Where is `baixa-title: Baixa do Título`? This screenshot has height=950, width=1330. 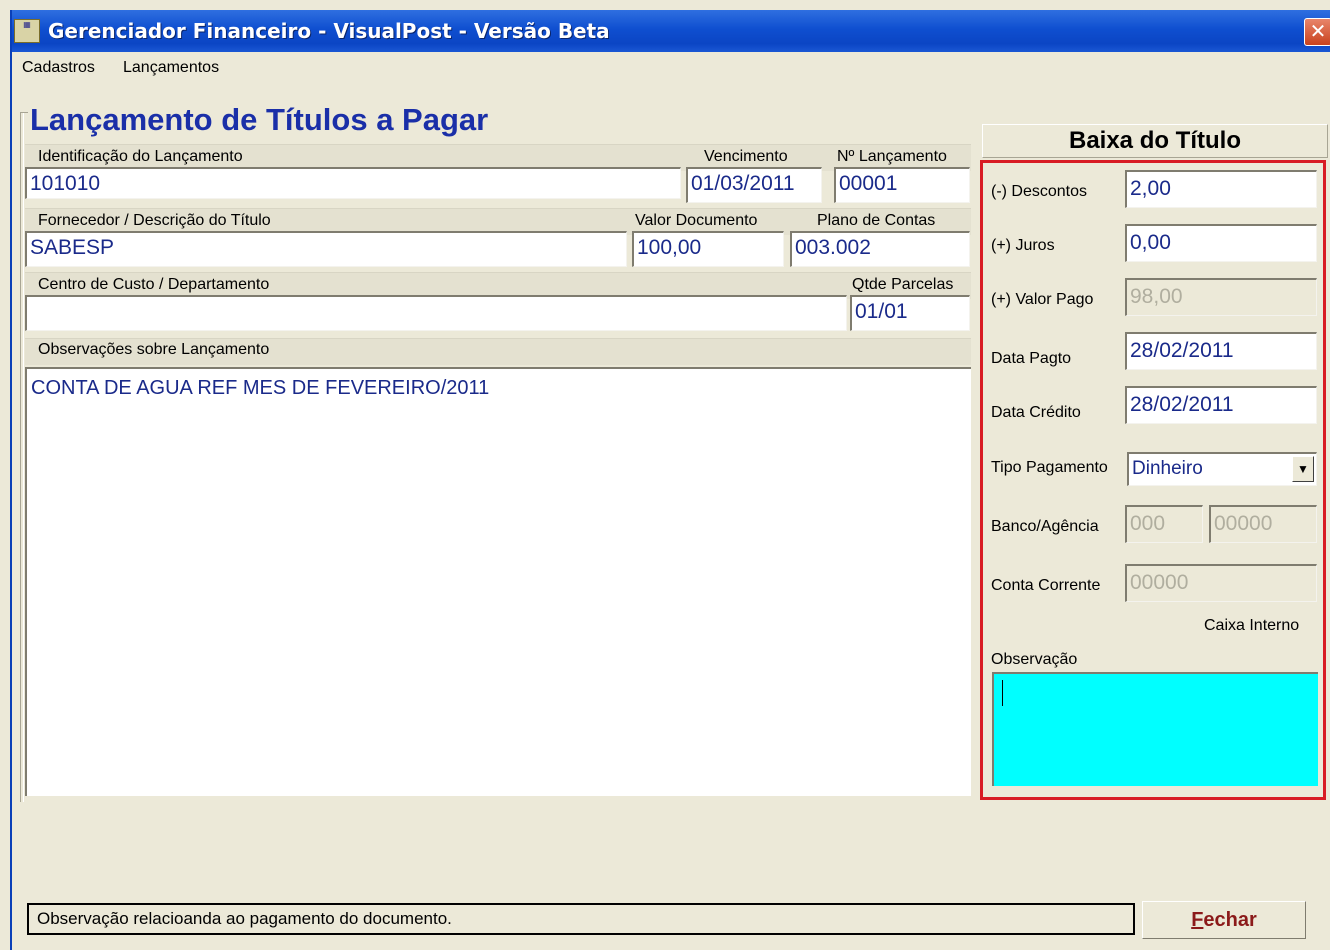
baixa-title: Baixa do Título is located at coordinates (1155, 141).